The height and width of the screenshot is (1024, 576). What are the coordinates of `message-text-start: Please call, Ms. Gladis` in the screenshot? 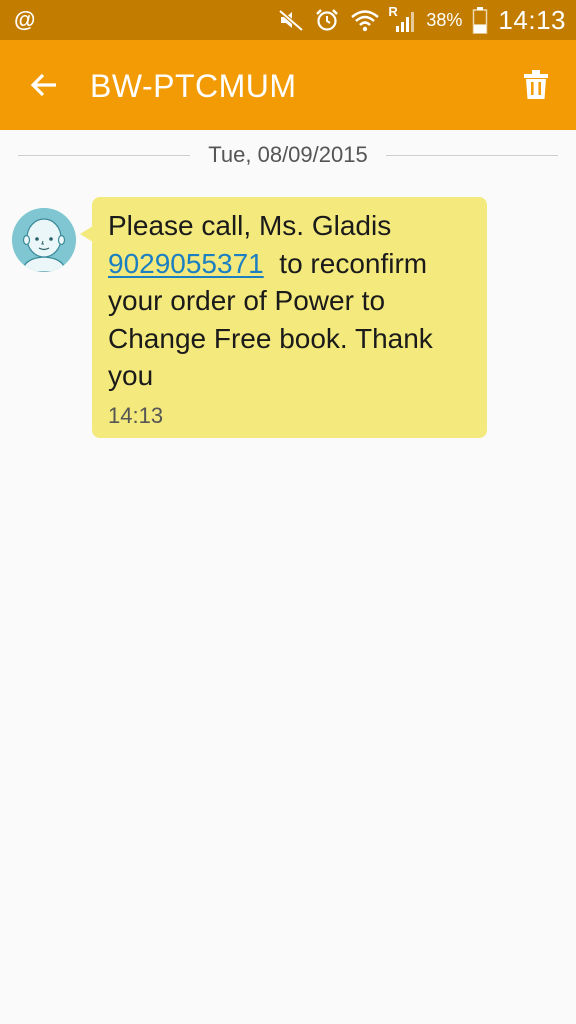 It's located at (250, 225).